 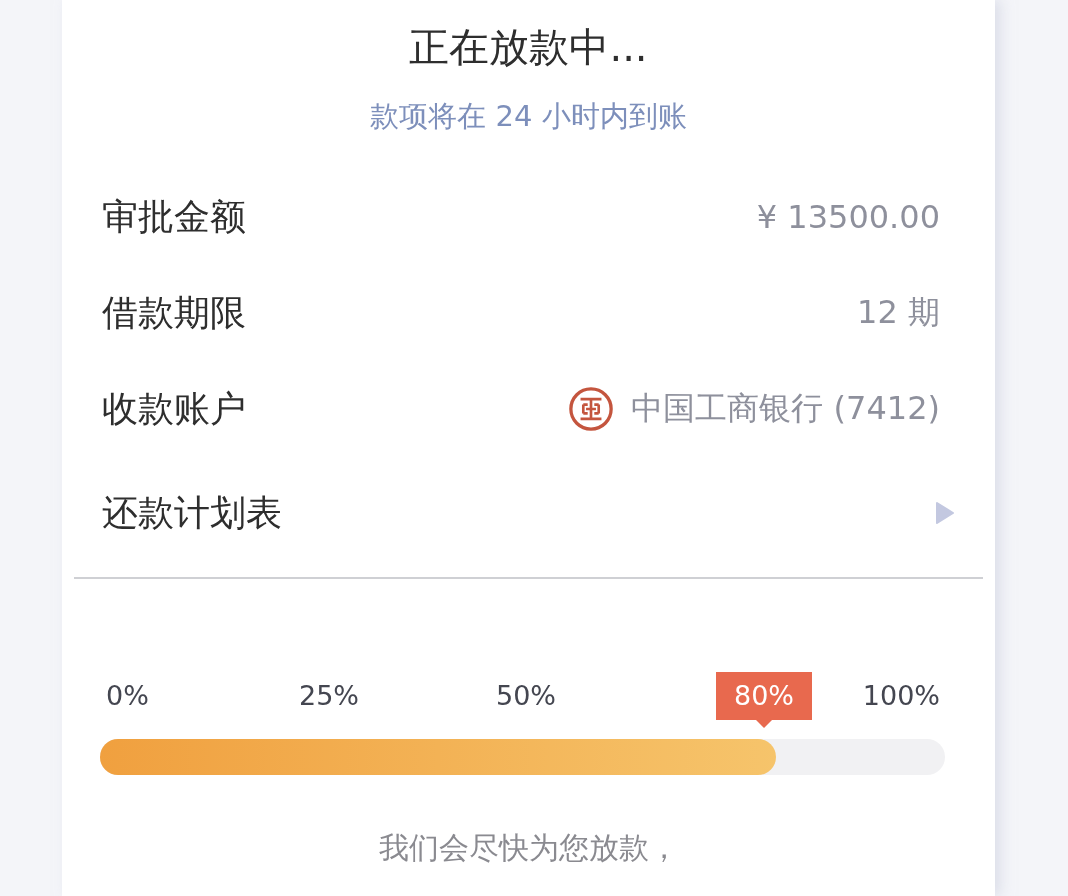 I want to click on detail-value: 中国工商银行 (7412), so click(x=785, y=408).